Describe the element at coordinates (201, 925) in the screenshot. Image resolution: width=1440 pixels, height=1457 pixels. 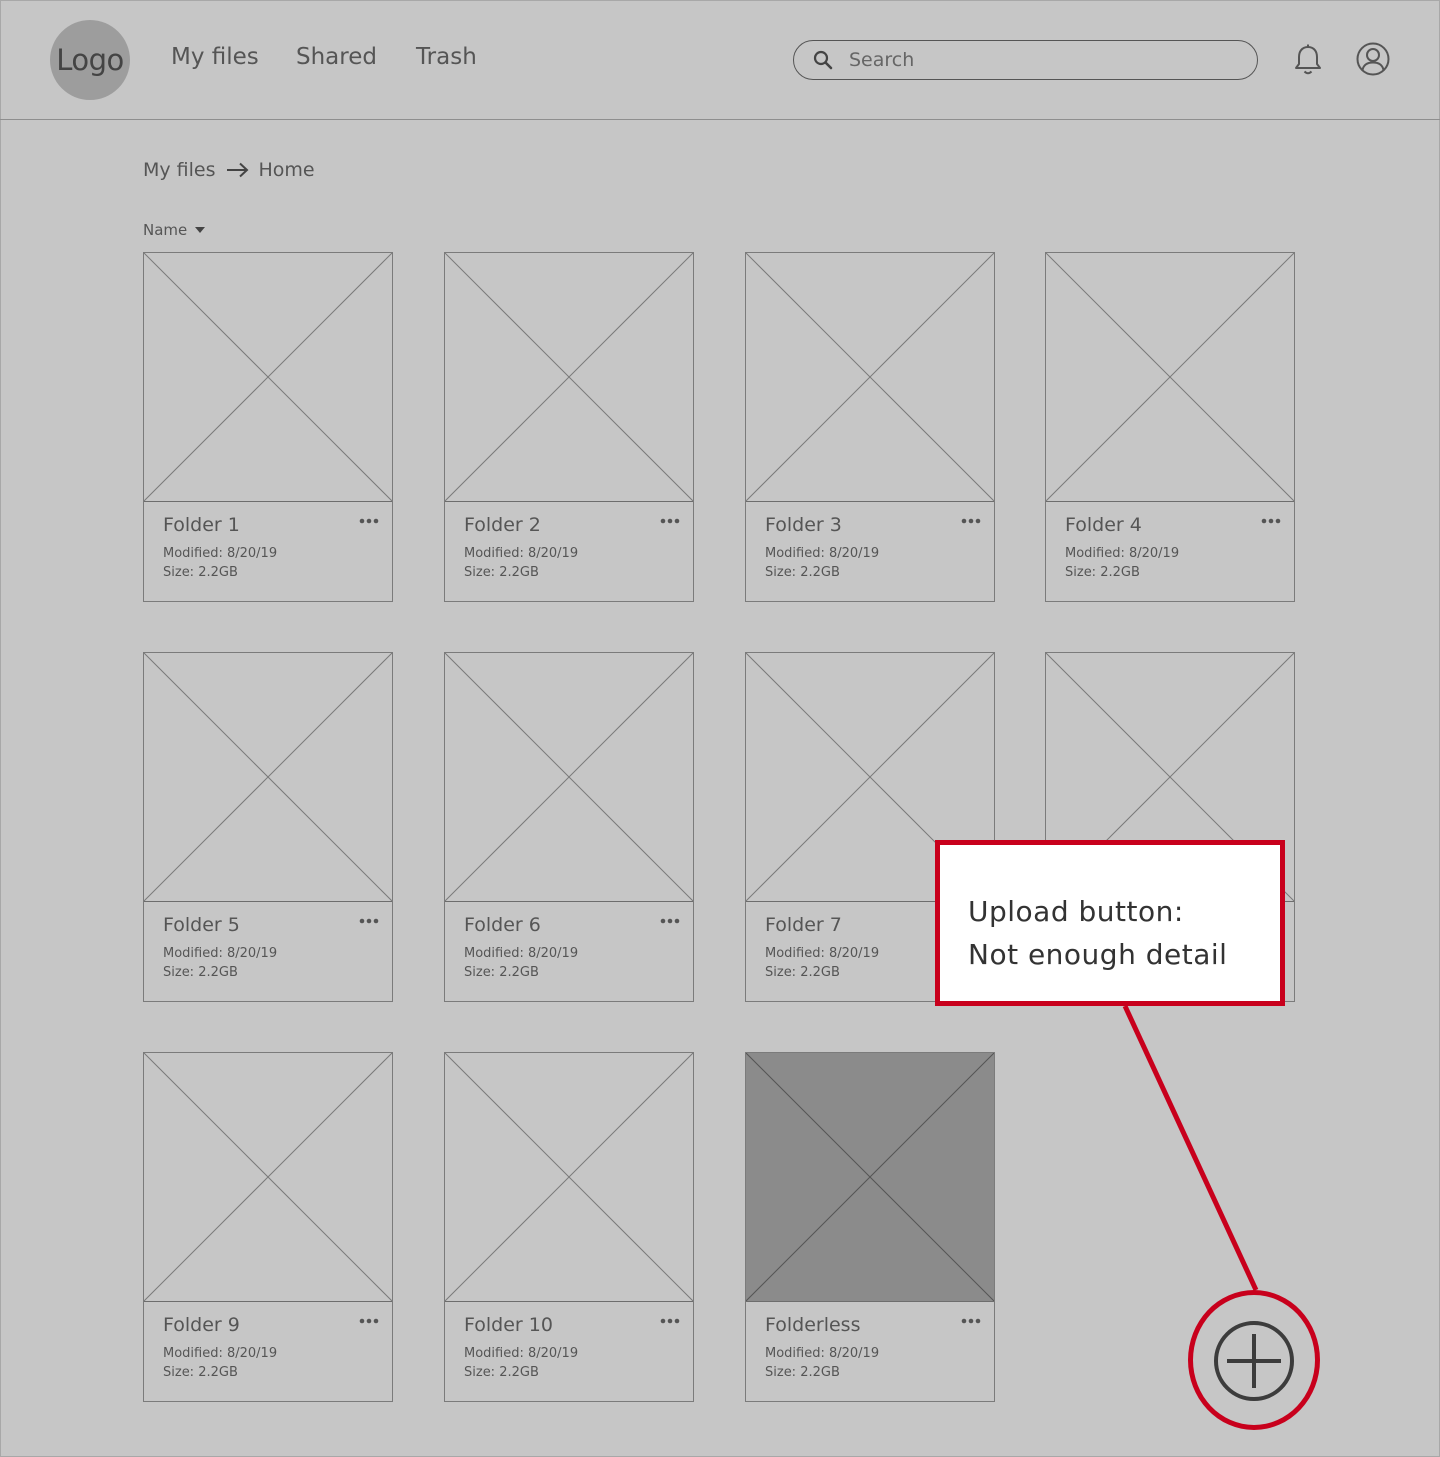
I see `folder-name: Folder 5` at that location.